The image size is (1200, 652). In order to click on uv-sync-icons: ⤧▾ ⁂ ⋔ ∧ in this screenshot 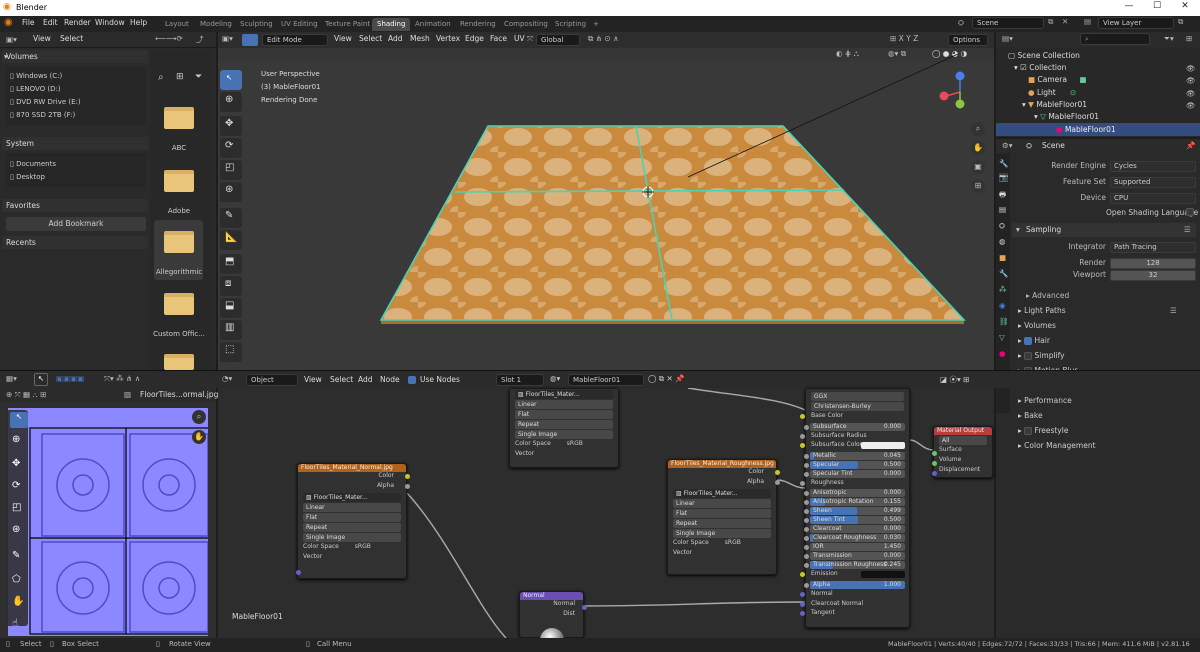, I will do `click(122, 379)`.